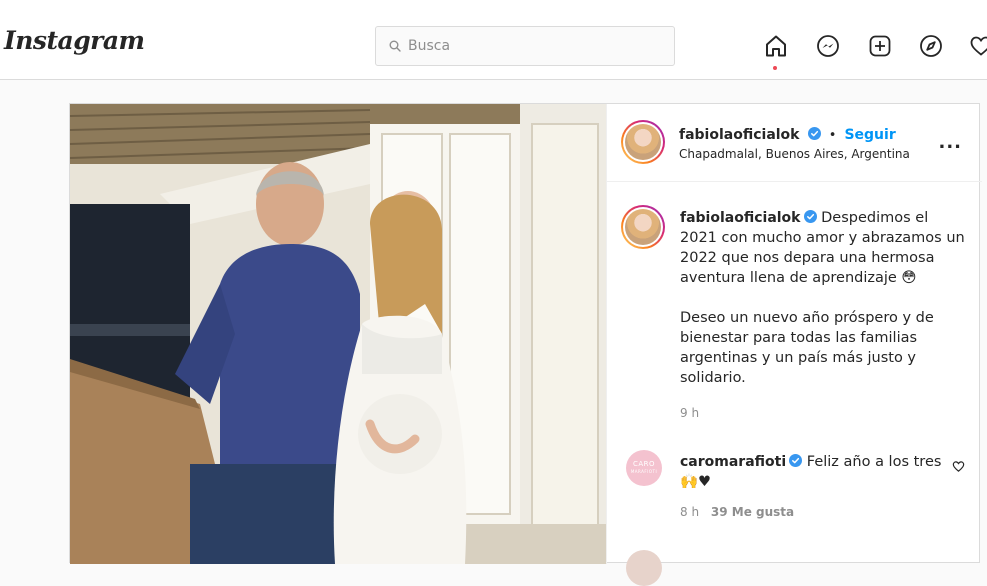  Describe the element at coordinates (977, 46) in the screenshot. I see `activity-heart-icon` at that location.